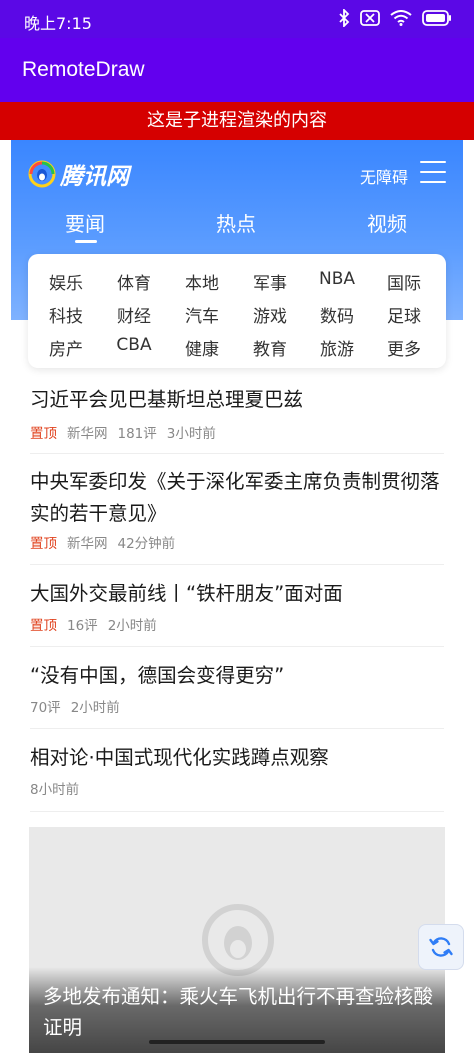 The width and height of the screenshot is (474, 1053). Describe the element at coordinates (66, 347) in the screenshot. I see `category-item: 房产` at that location.